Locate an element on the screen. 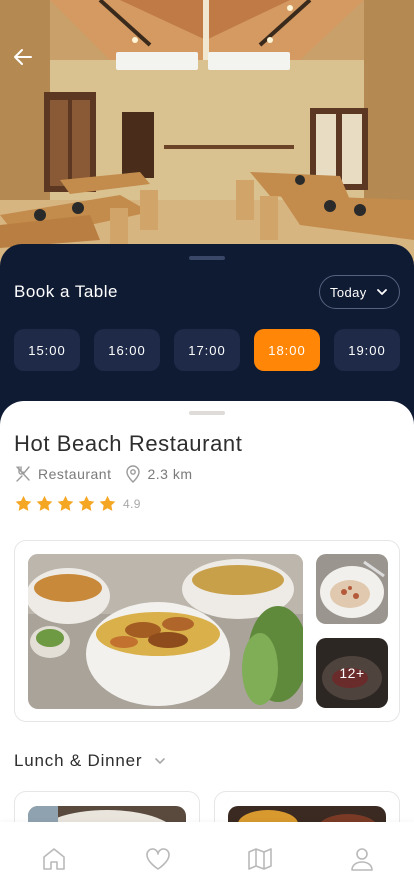 This screenshot has width=414, height=896. time-slot-label: 19:00 is located at coordinates (367, 350).